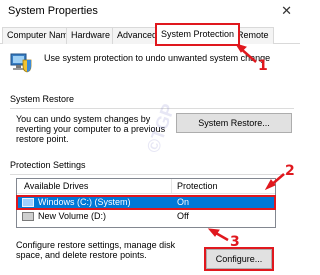 Image resolution: width=320 pixels, height=275 pixels. What do you see at coordinates (235, 242) in the screenshot?
I see `annotation-step-3: 3` at bounding box center [235, 242].